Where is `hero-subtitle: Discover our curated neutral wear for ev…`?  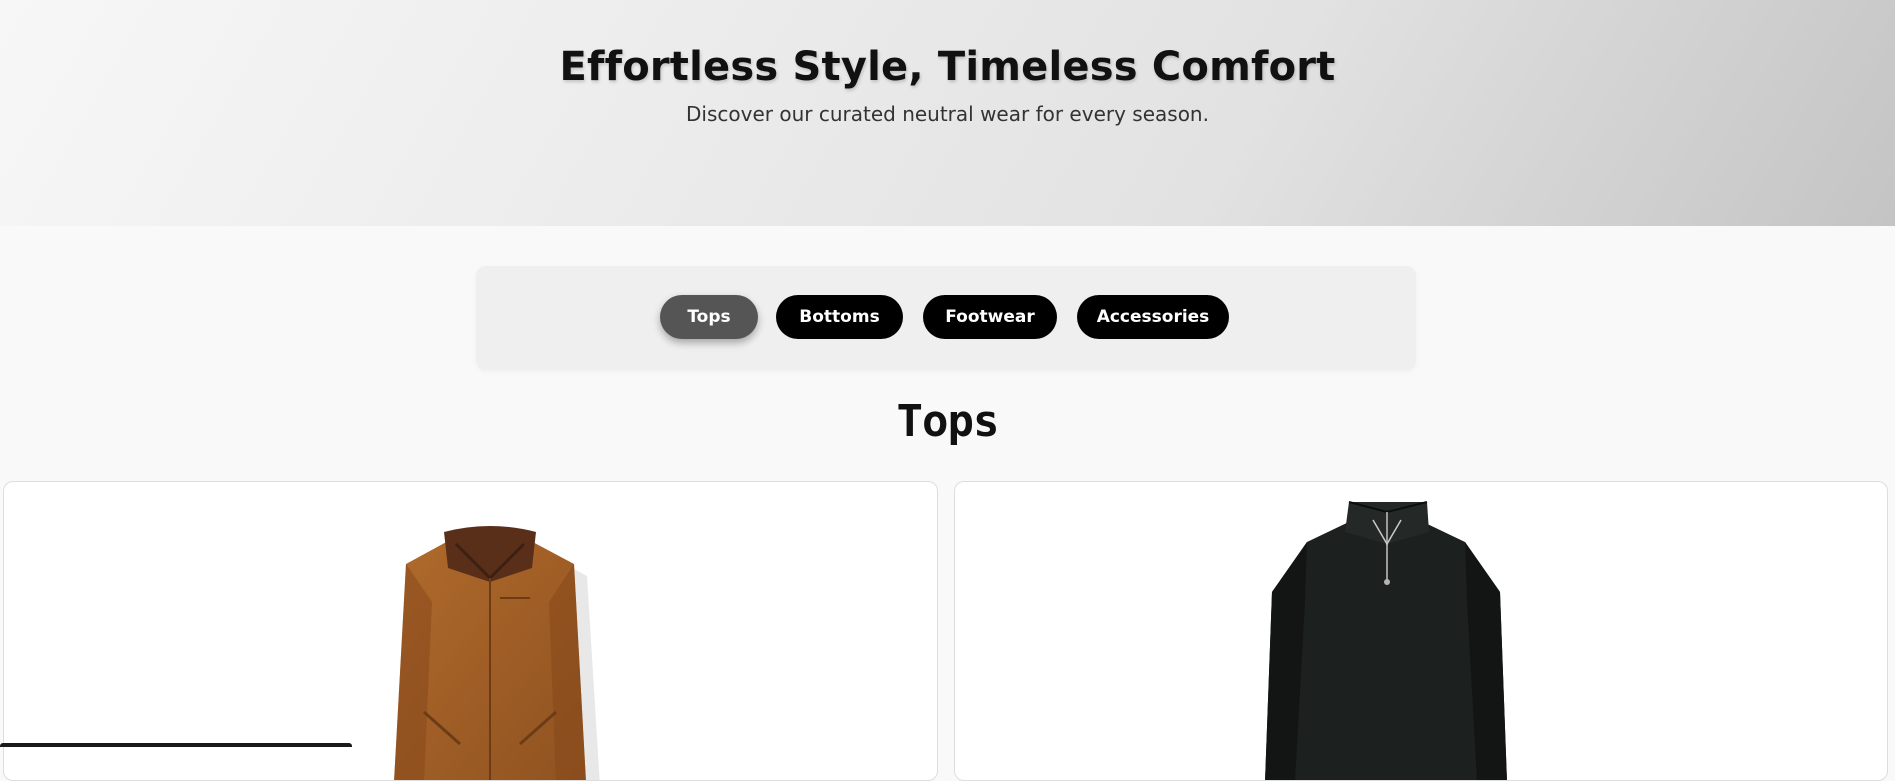 hero-subtitle: Discover our curated neutral wear for ev… is located at coordinates (947, 114).